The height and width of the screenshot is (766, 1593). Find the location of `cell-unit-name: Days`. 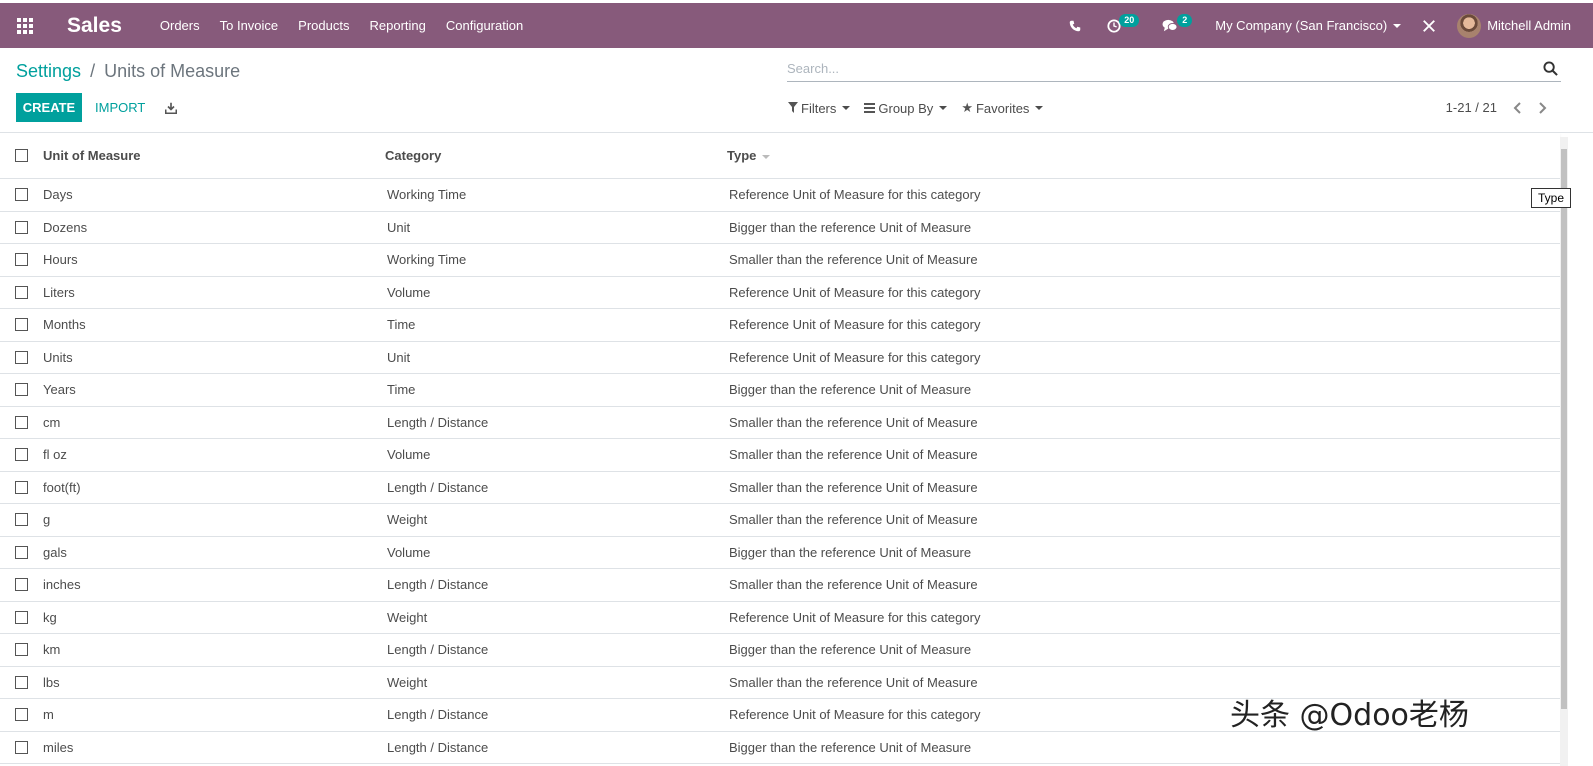

cell-unit-name: Days is located at coordinates (58, 195).